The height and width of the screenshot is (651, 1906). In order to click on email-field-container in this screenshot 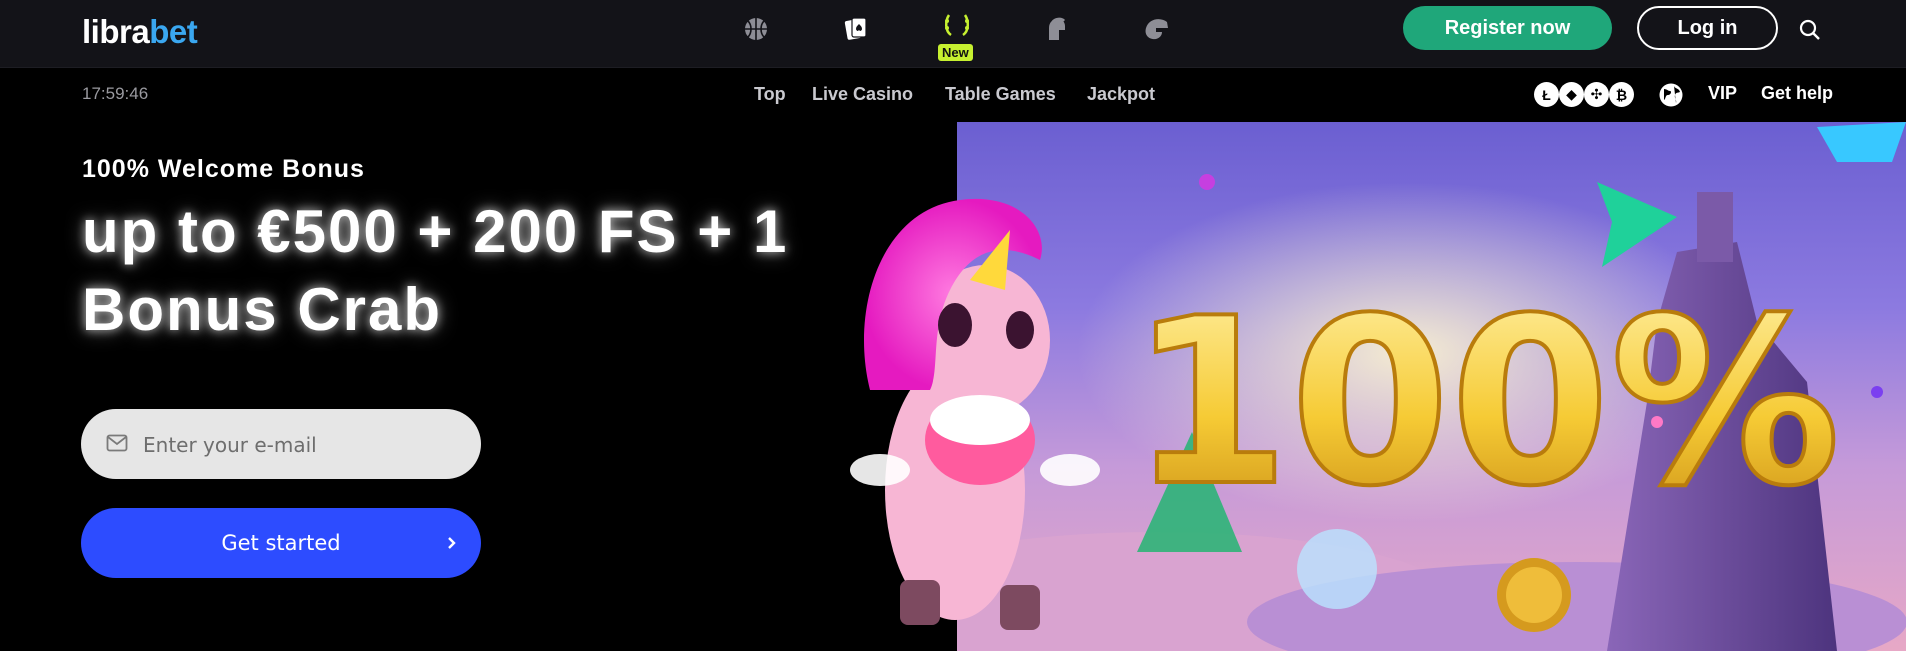, I will do `click(281, 445)`.